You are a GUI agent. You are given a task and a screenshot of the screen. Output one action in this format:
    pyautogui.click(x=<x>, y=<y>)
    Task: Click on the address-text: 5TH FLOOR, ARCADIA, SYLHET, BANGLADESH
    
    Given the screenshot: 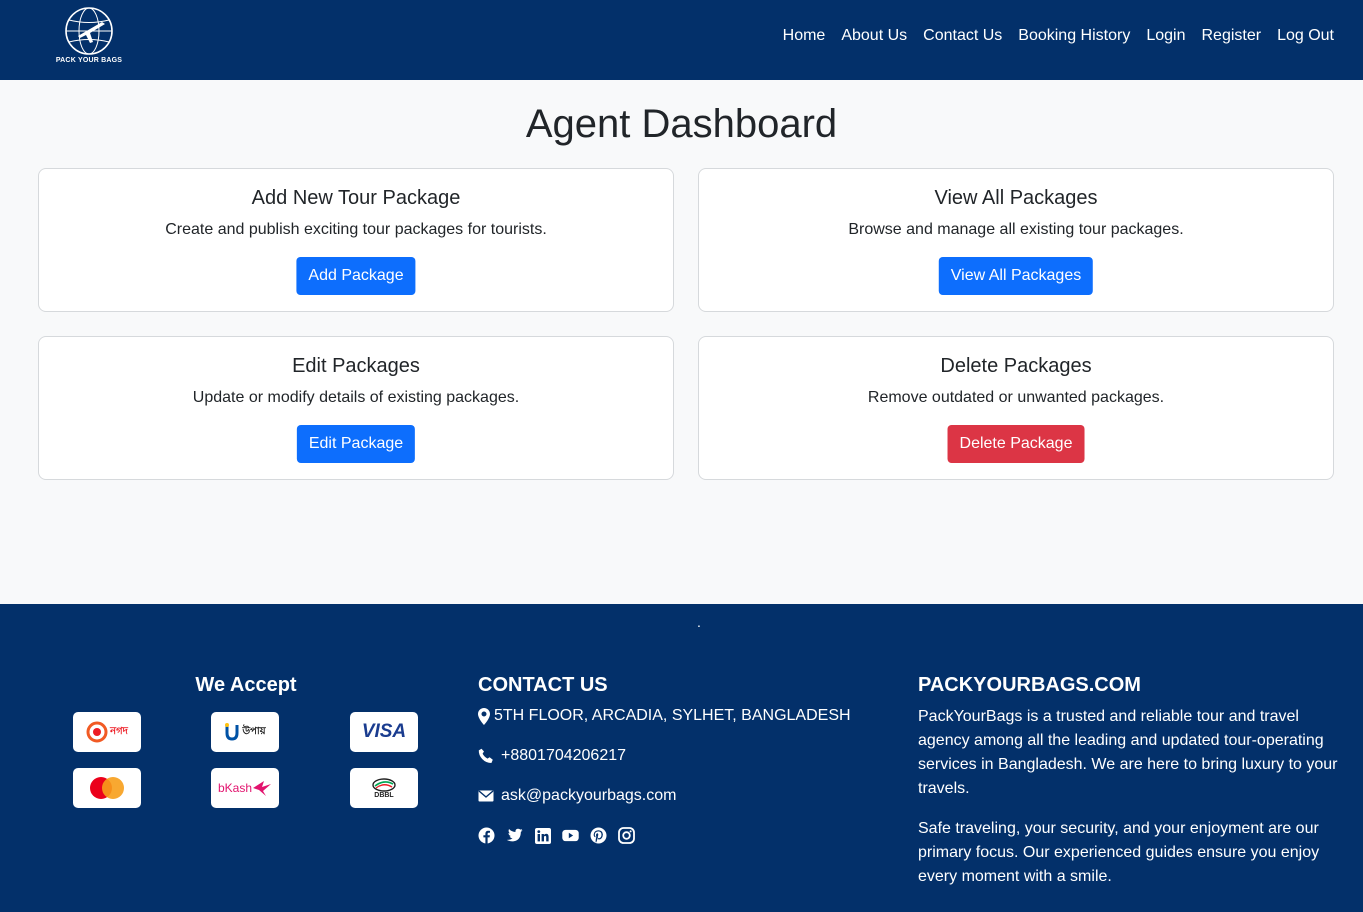 What is the action you would take?
    pyautogui.click(x=672, y=715)
    